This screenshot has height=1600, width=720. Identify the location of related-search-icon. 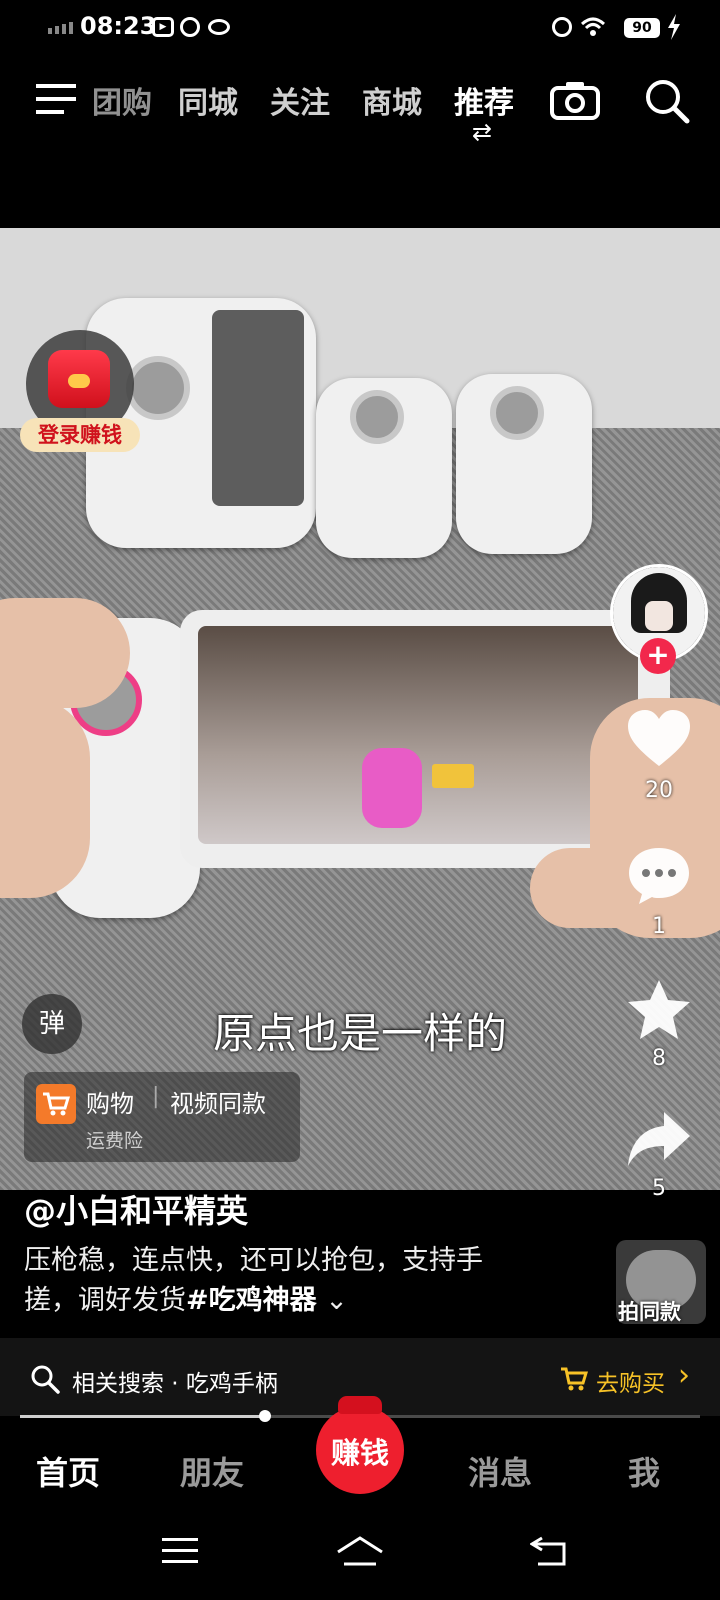
(45, 1381).